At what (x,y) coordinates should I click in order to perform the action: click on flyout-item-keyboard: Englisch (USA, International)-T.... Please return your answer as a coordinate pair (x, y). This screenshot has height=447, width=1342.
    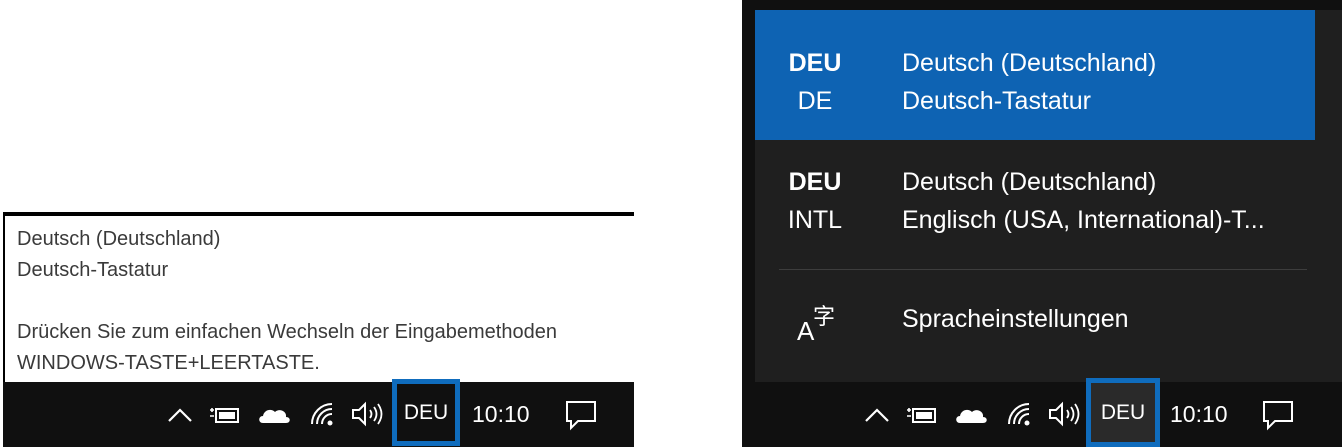
    Looking at the image, I should click on (1083, 220).